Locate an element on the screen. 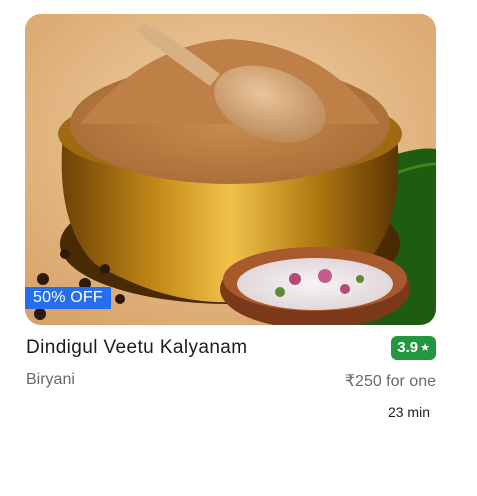 This screenshot has height=496, width=477. offer-badge: 50% OFF is located at coordinates (68, 298).